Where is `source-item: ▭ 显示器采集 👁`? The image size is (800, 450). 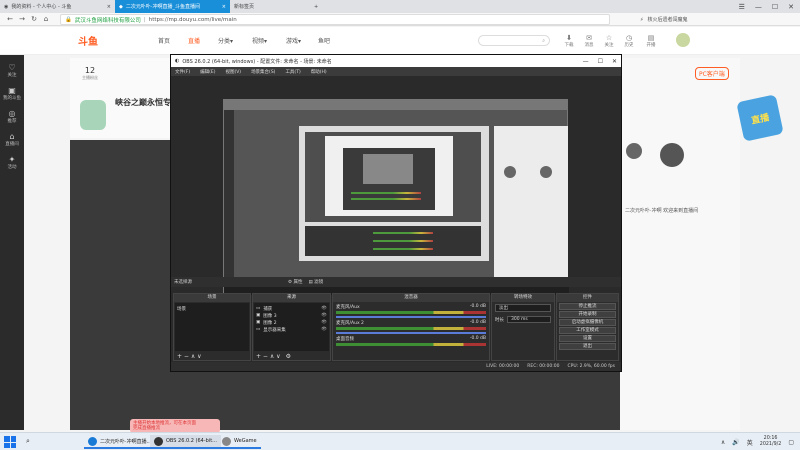
source-item: ▭ 显示器采集 👁 is located at coordinates (291, 329).